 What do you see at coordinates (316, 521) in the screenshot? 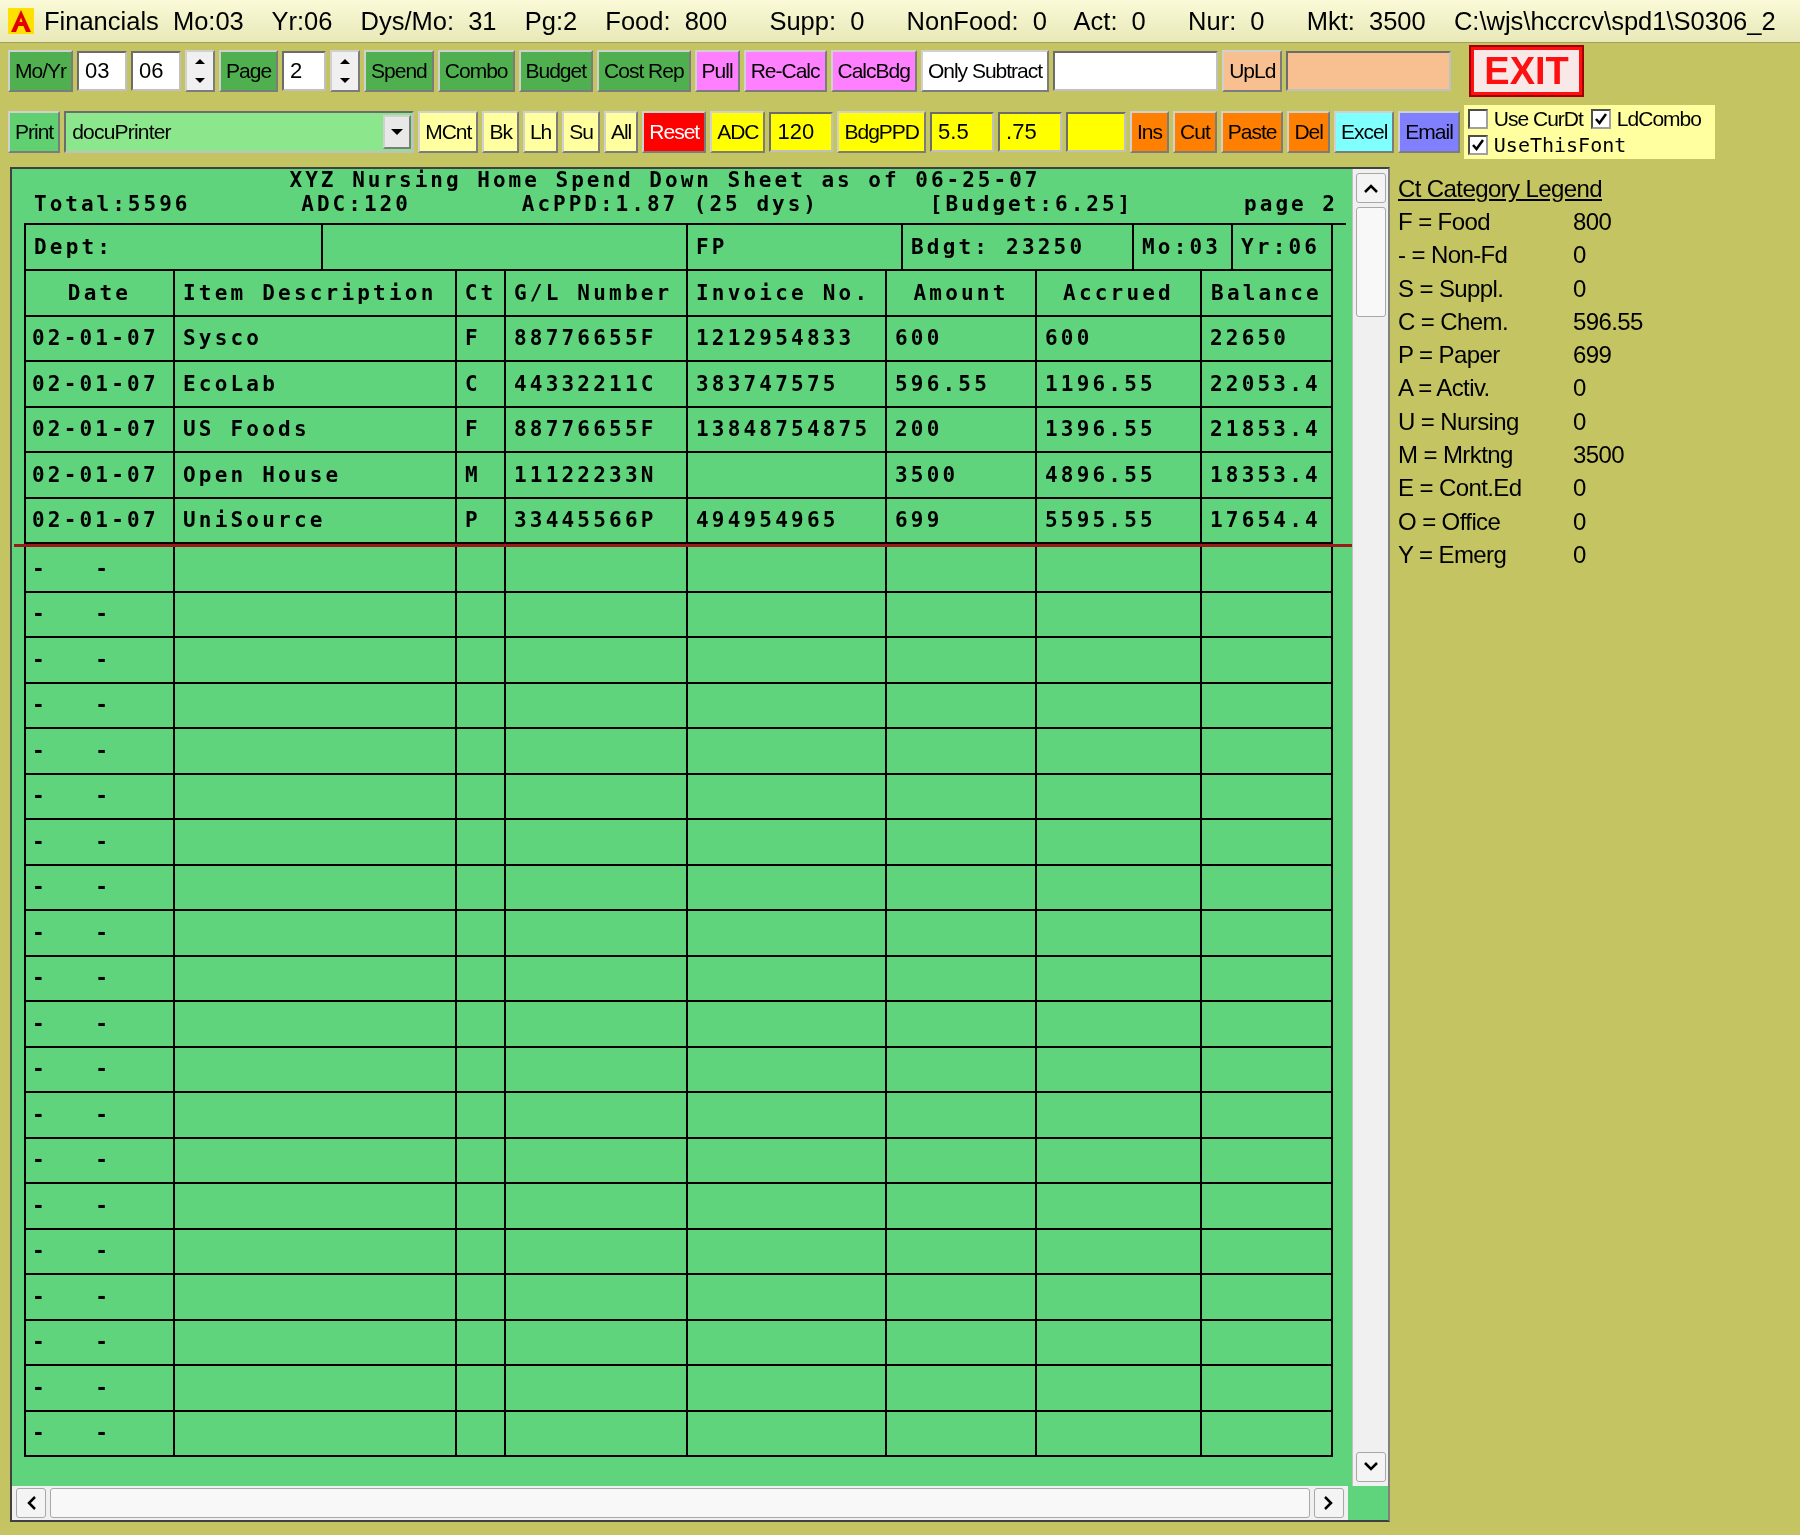
I see `table-cell: UniSource` at bounding box center [316, 521].